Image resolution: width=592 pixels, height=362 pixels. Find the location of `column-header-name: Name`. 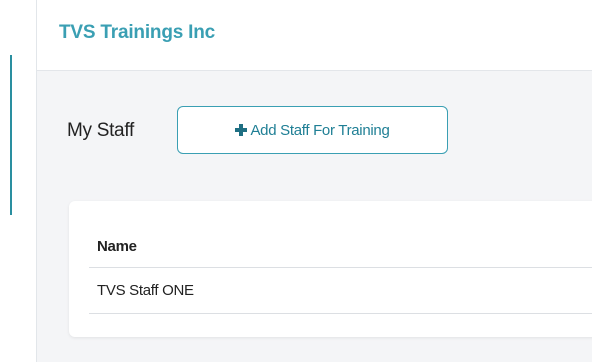

column-header-name: Name is located at coordinates (340, 246).